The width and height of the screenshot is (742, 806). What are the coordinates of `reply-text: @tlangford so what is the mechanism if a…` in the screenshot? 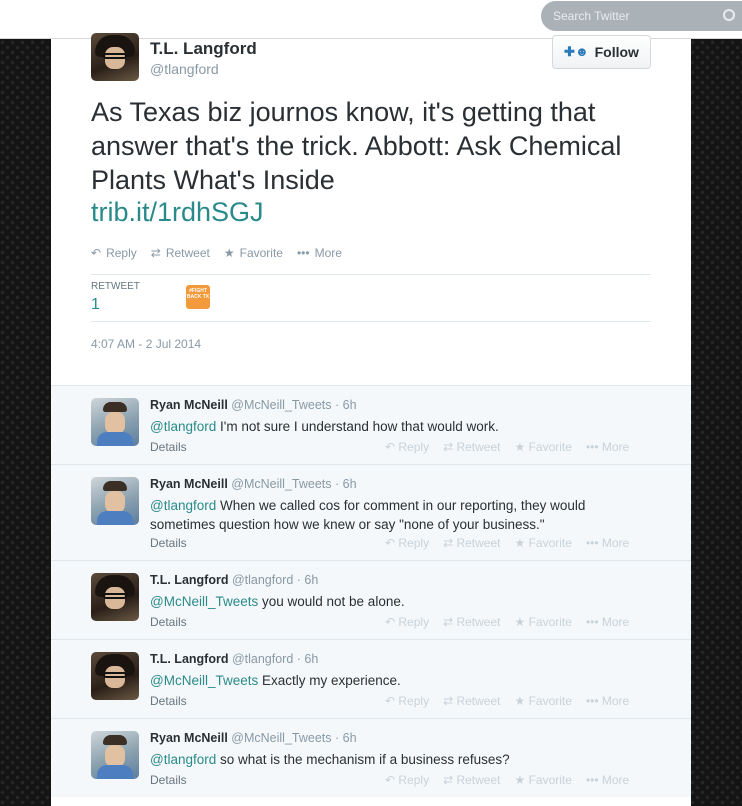 It's located at (330, 759).